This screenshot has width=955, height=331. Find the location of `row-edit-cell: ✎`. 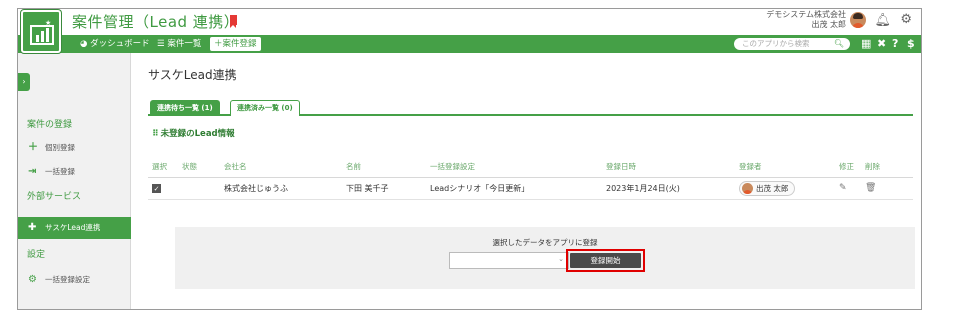

row-edit-cell: ✎ is located at coordinates (848, 188).